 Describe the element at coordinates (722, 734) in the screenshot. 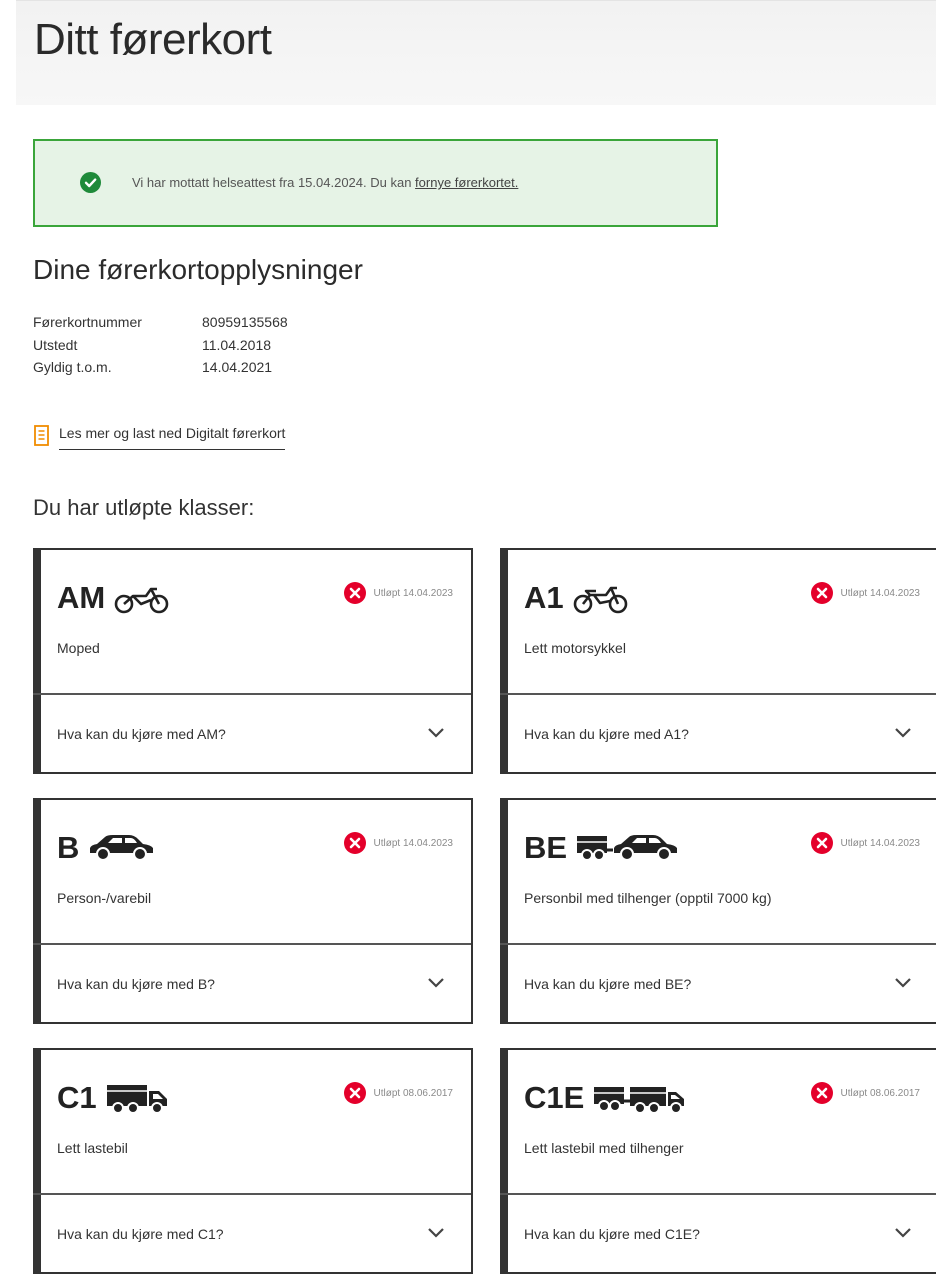

I see `expand-class-toggle: Hva kan du kjøre med A1?` at that location.